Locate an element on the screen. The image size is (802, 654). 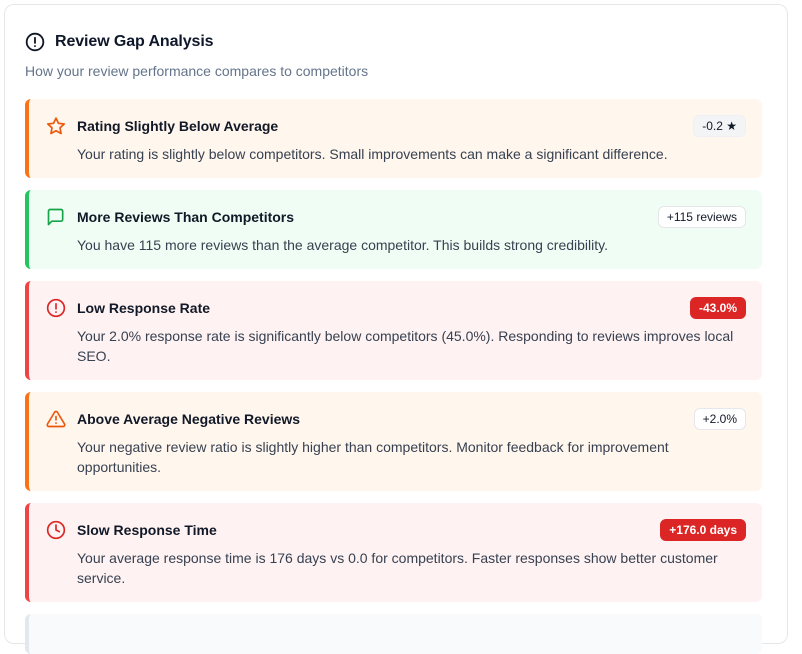
gap-item-badge: +115 reviews is located at coordinates (701, 217).